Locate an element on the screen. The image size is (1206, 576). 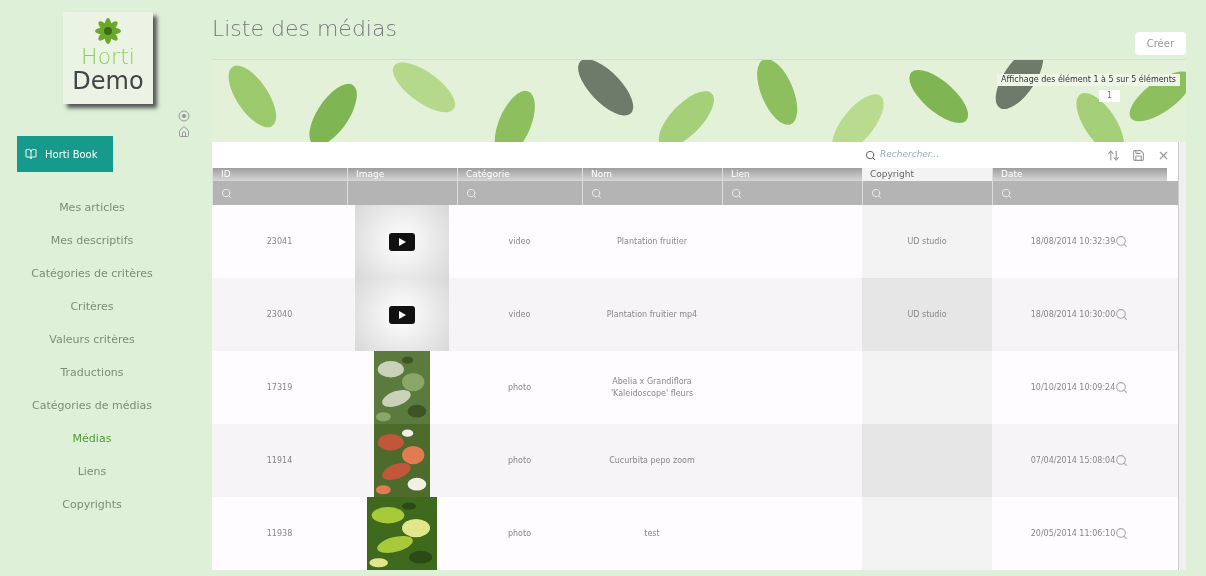
column-header: Image is located at coordinates (402, 174).